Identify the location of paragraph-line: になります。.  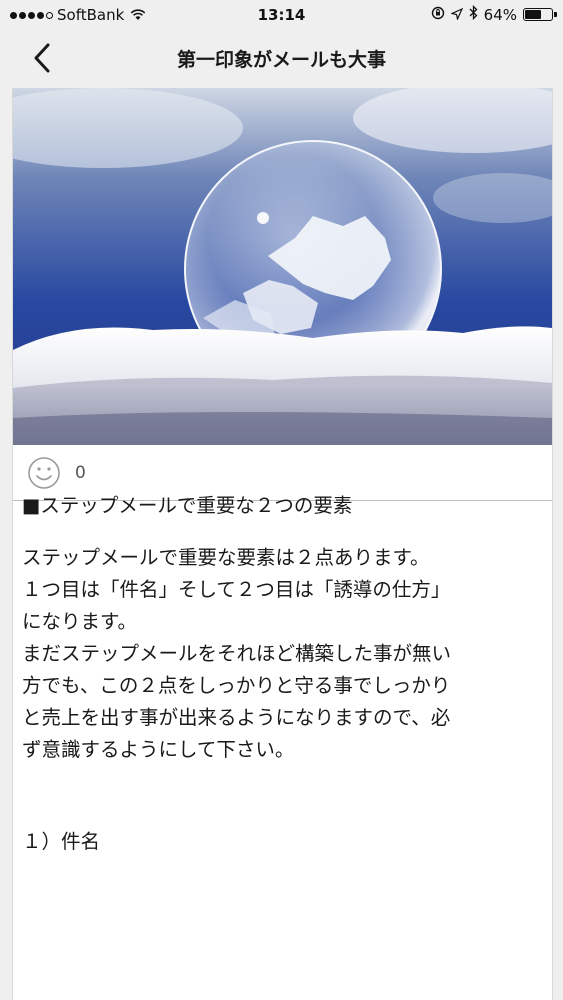
(80, 621).